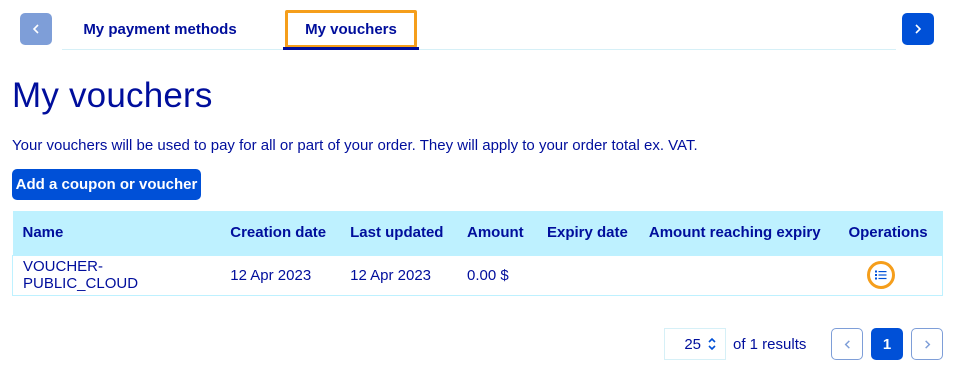 This screenshot has width=954, height=378. Describe the element at coordinates (692, 344) in the screenshot. I see `per-page-value: 25` at that location.